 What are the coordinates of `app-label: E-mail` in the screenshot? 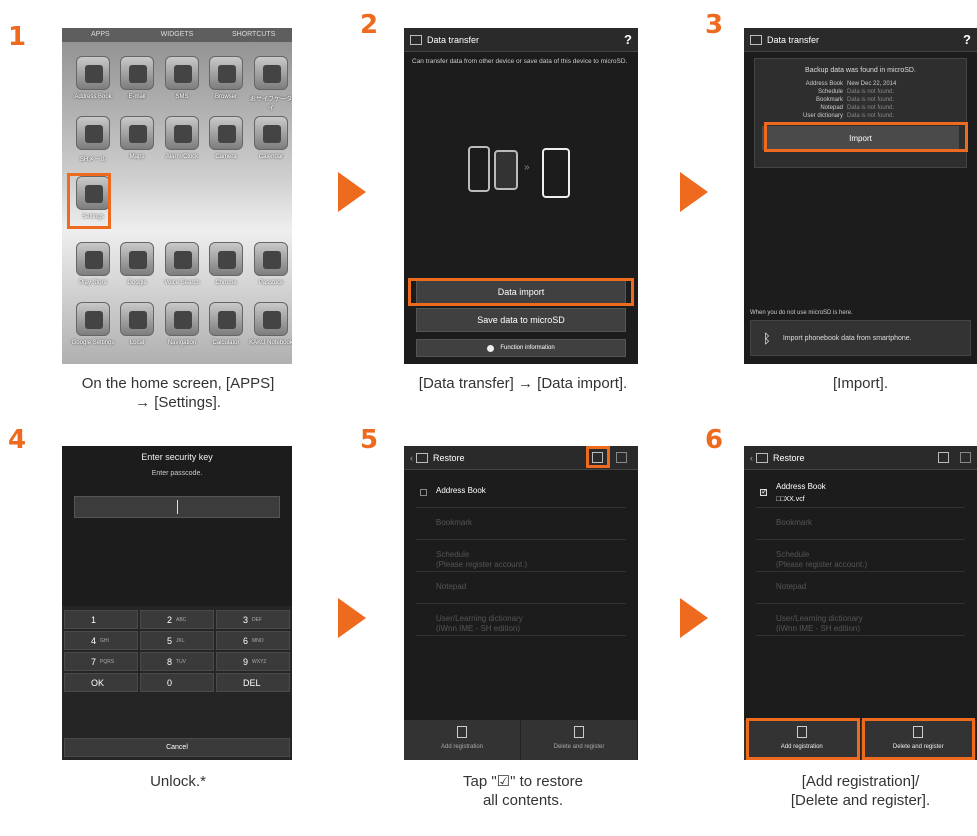 It's located at (137, 97).